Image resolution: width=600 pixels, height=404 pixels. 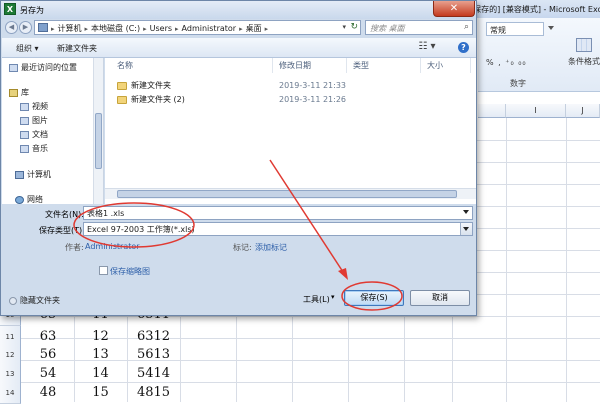 I want to click on horizontal-scrollbar-thumb, so click(x=287, y=194).